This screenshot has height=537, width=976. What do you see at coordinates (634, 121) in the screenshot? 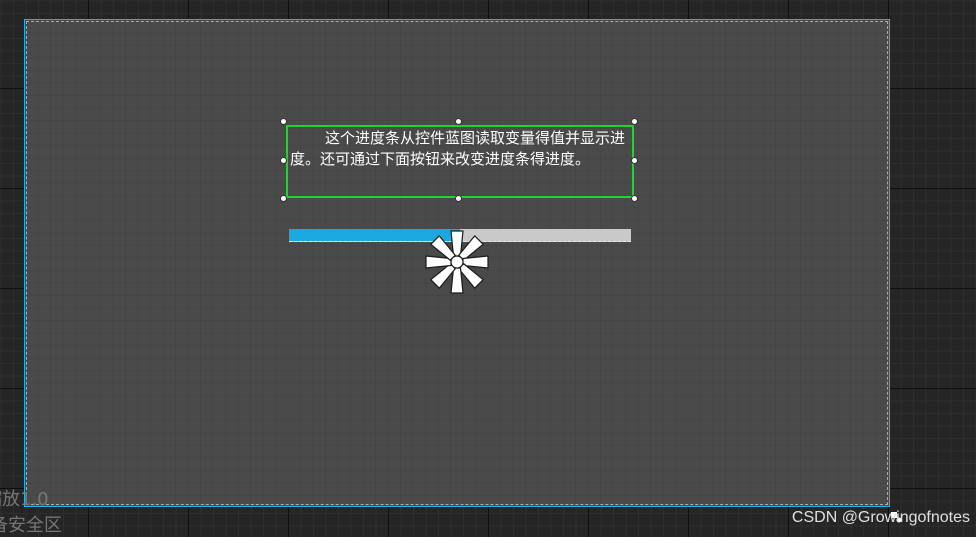
I see `resize-handle-top-right` at bounding box center [634, 121].